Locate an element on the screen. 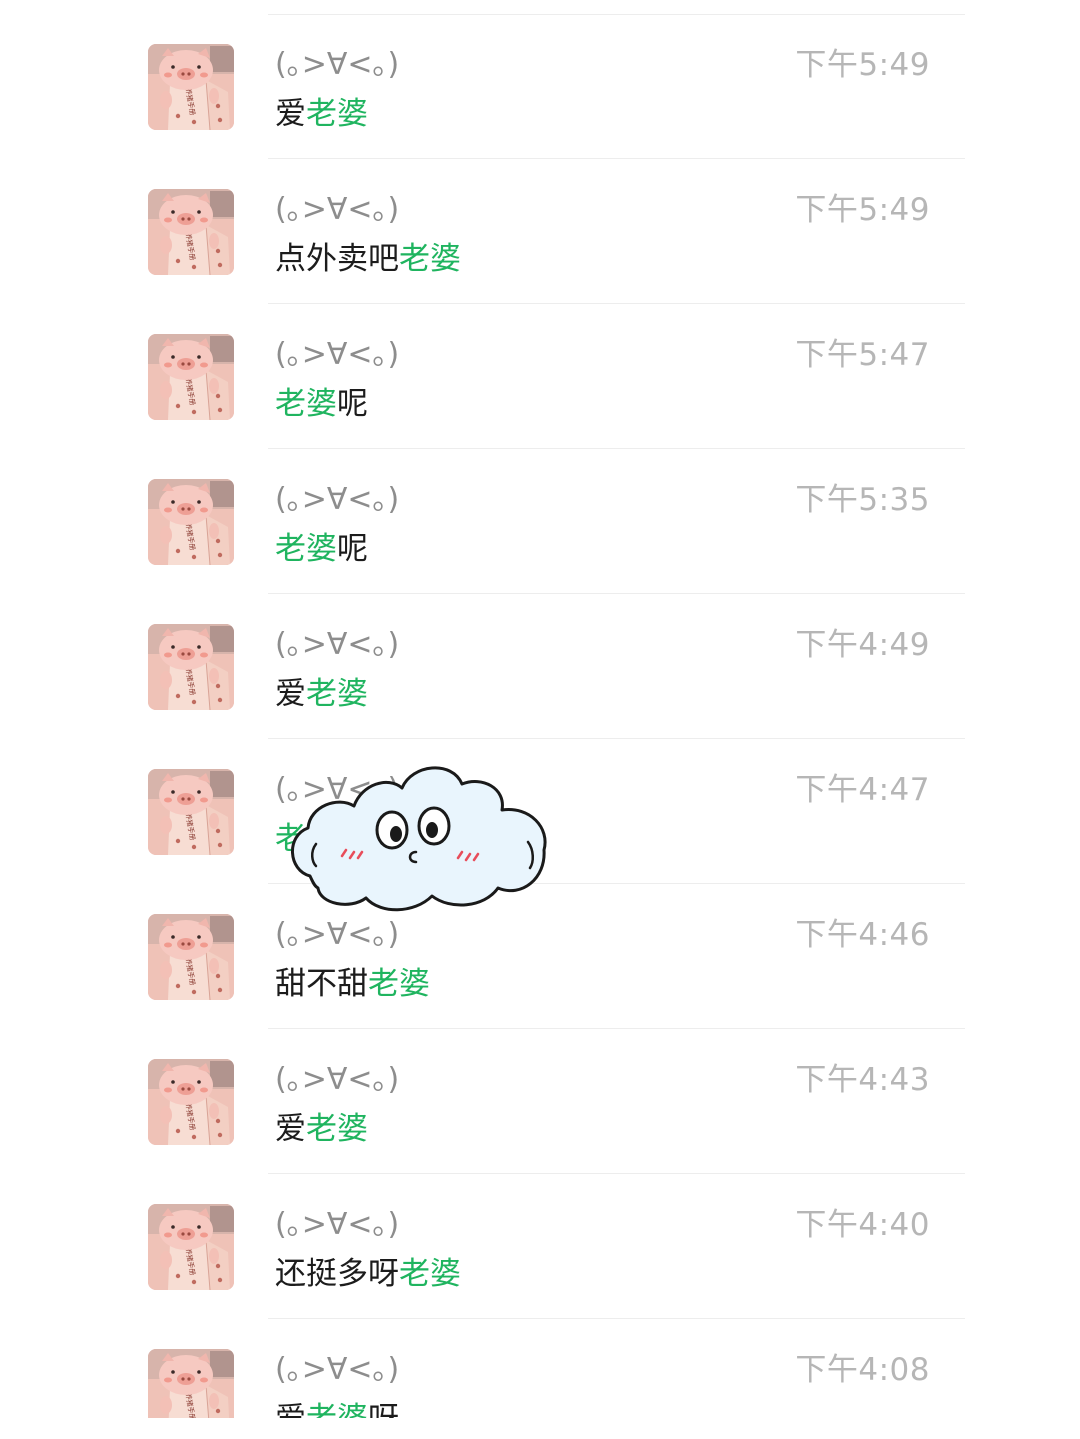  search-result-row: 养猪手册 (｡>∀<｡) 下午4:08 is located at coordinates (540, 1368).